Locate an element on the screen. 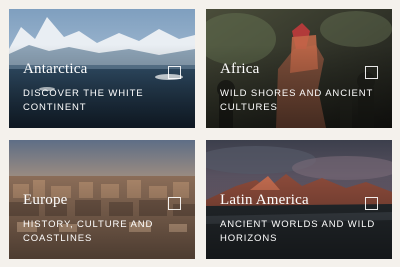 This screenshot has height=267, width=400. card-title: Antarctica is located at coordinates (55, 69).